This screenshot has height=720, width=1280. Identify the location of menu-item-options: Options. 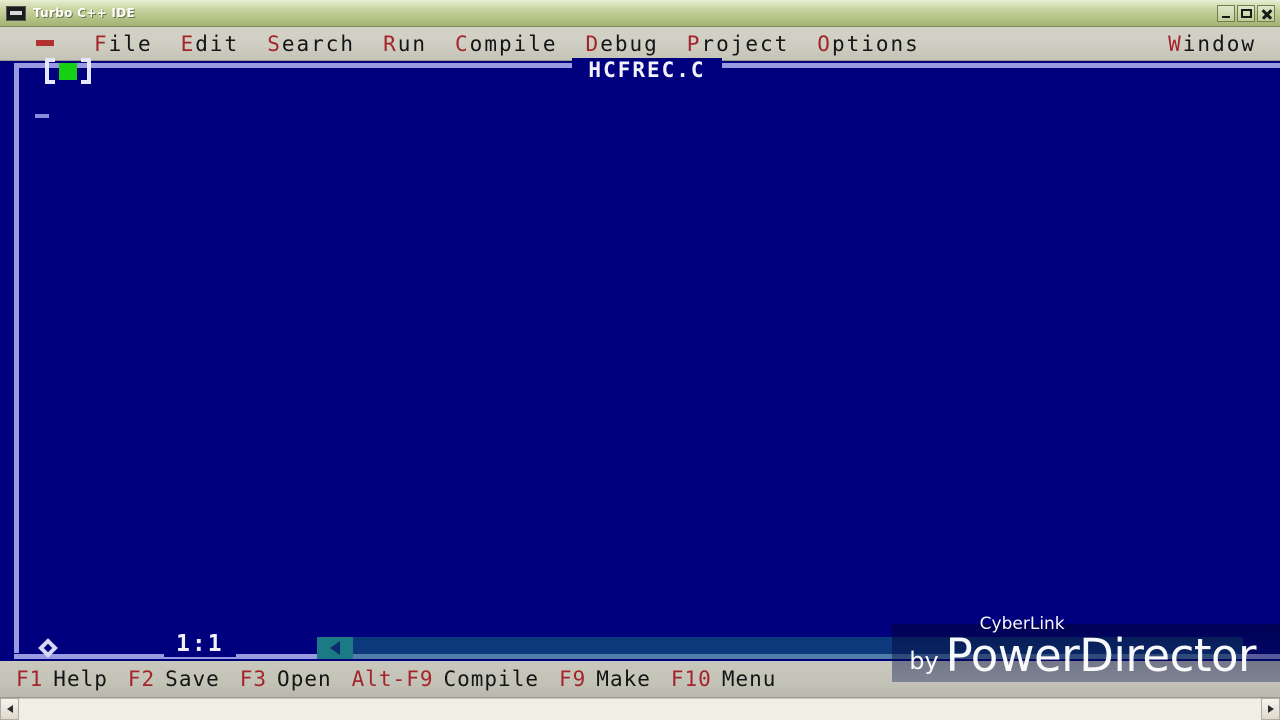
(868, 43).